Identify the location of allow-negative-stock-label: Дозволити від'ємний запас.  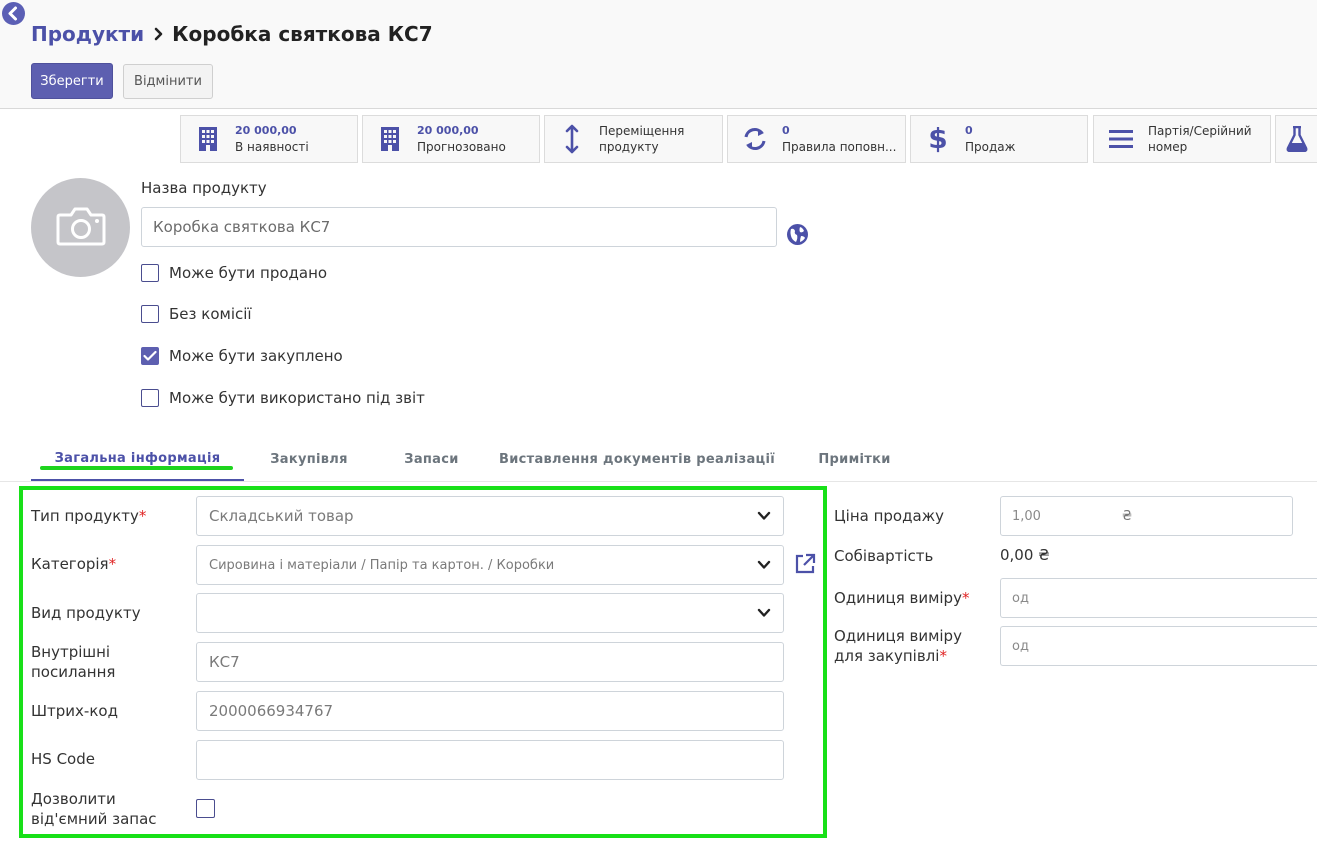
(94, 809).